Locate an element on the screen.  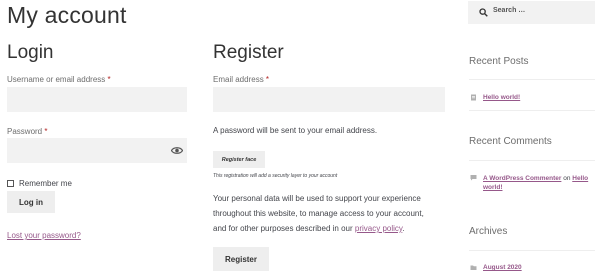
lost-password-link: Lost your password? is located at coordinates (44, 235).